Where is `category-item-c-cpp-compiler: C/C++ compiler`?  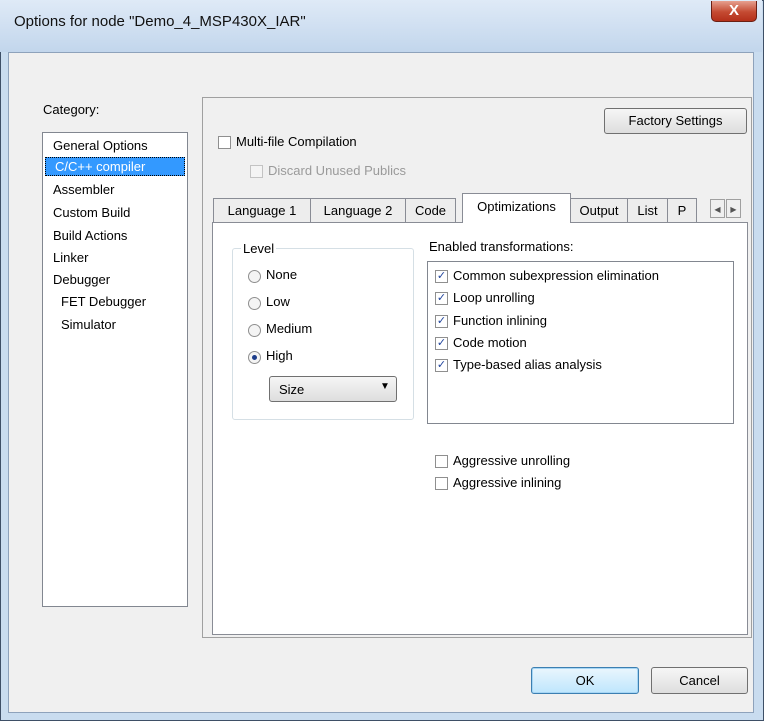
category-item-c-cpp-compiler: C/C++ compiler is located at coordinates (115, 166).